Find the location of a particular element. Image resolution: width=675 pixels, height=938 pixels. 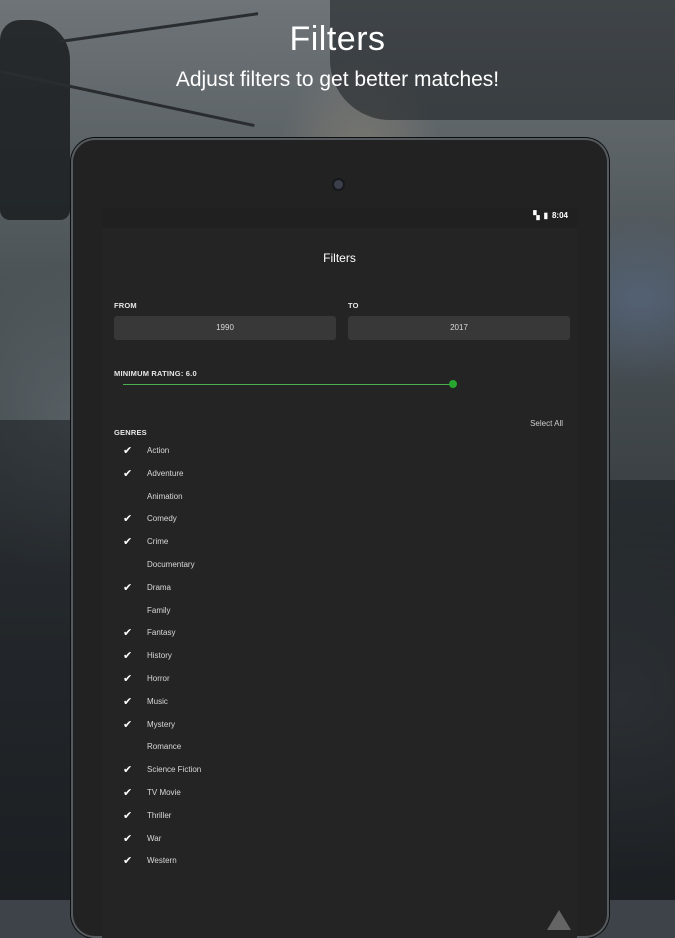

genre-row: ✔ War is located at coordinates (339, 841).